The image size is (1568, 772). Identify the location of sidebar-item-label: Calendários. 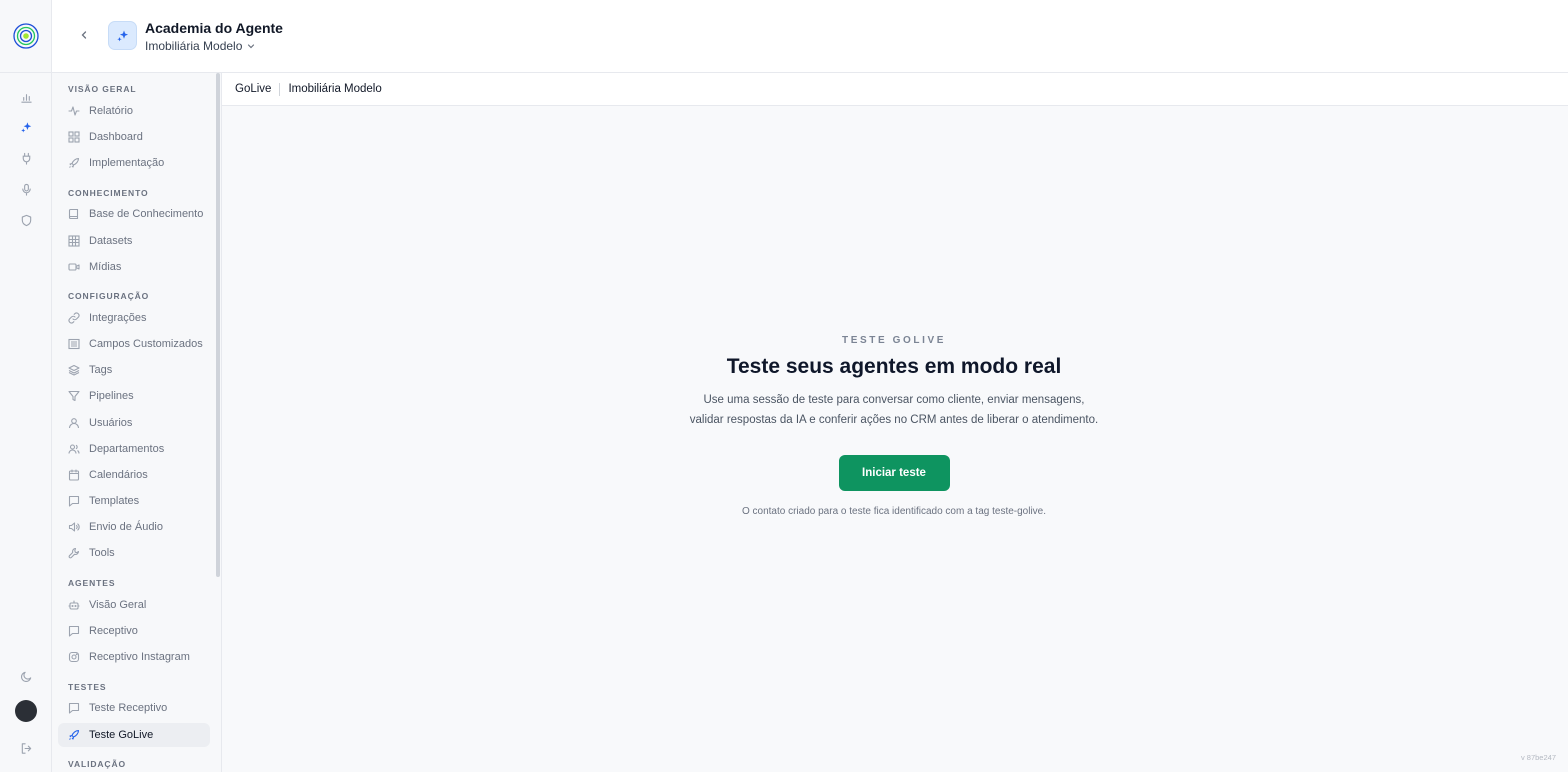
(118, 475).